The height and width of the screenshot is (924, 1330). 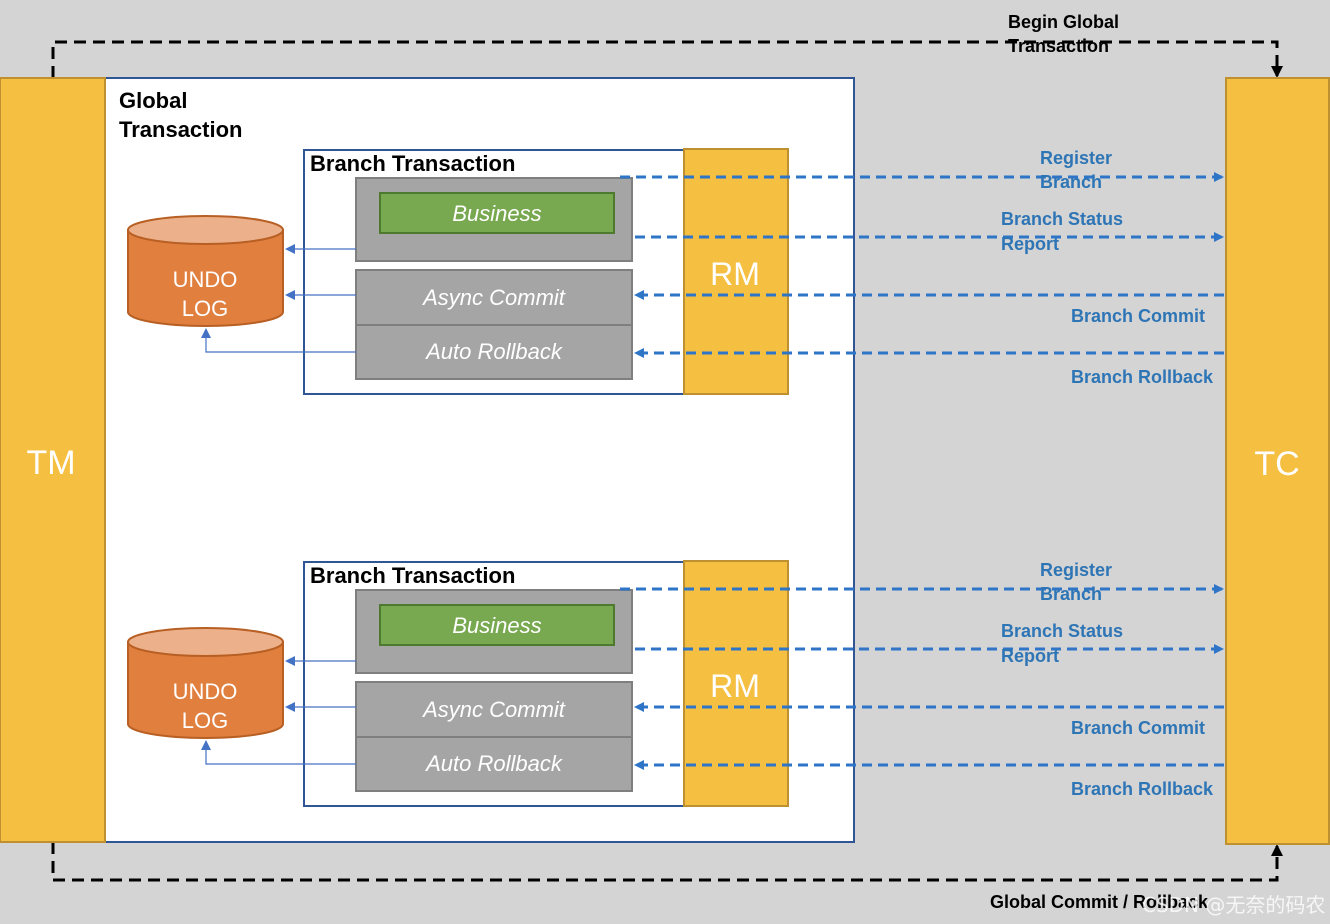 What do you see at coordinates (1233, 905) in the screenshot?
I see `watermark: CSDN @无奈的码农` at bounding box center [1233, 905].